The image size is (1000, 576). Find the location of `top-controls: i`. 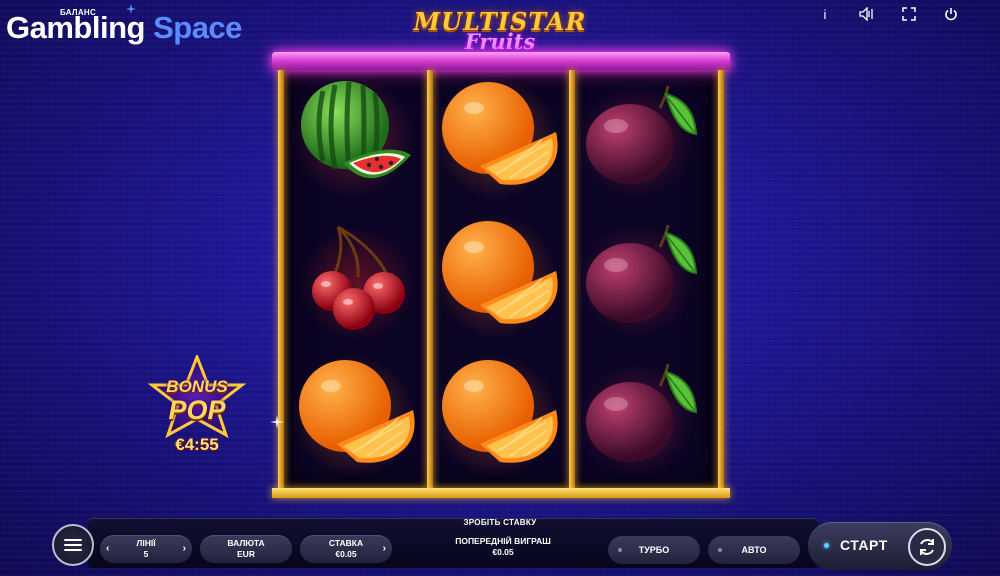

top-controls: i is located at coordinates (888, 14).